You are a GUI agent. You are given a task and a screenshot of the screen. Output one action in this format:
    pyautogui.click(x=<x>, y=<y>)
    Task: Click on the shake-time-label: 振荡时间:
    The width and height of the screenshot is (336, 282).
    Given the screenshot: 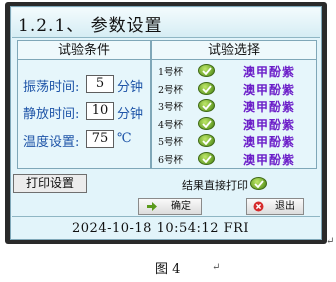 What is the action you would take?
    pyautogui.click(x=51, y=87)
    